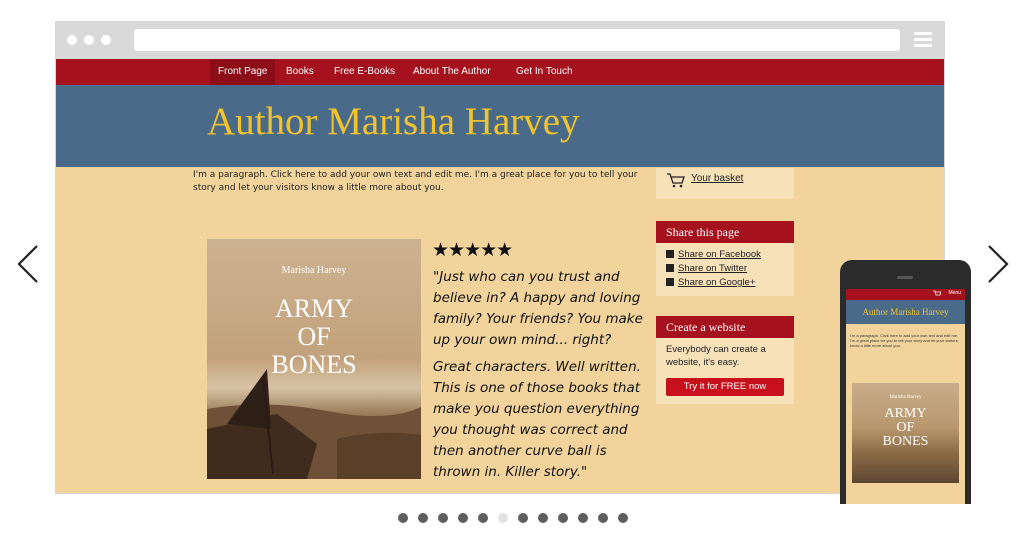 The height and width of the screenshot is (550, 1028). What do you see at coordinates (937, 293) in the screenshot?
I see `mobile-cart-icon` at bounding box center [937, 293].